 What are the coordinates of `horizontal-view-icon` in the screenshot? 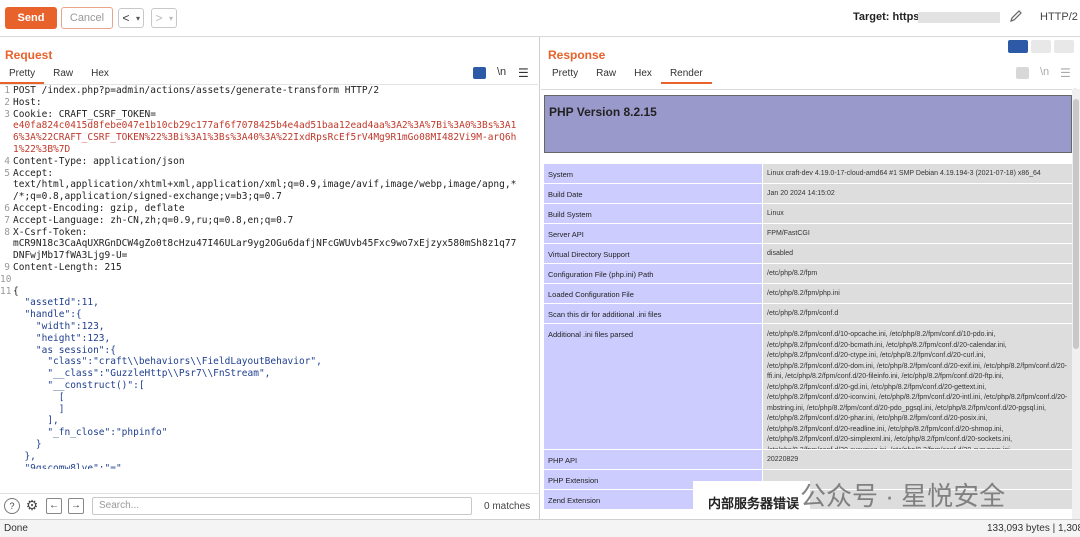 It's located at (1041, 46).